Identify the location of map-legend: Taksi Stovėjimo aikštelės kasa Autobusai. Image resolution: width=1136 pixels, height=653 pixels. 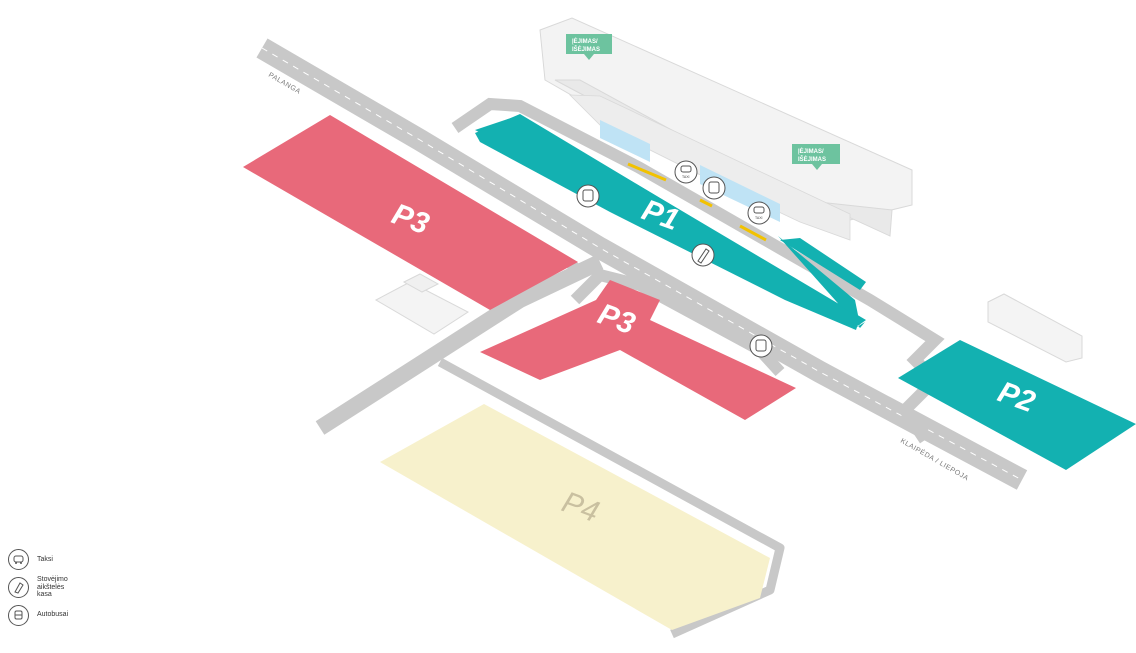
(63, 590).